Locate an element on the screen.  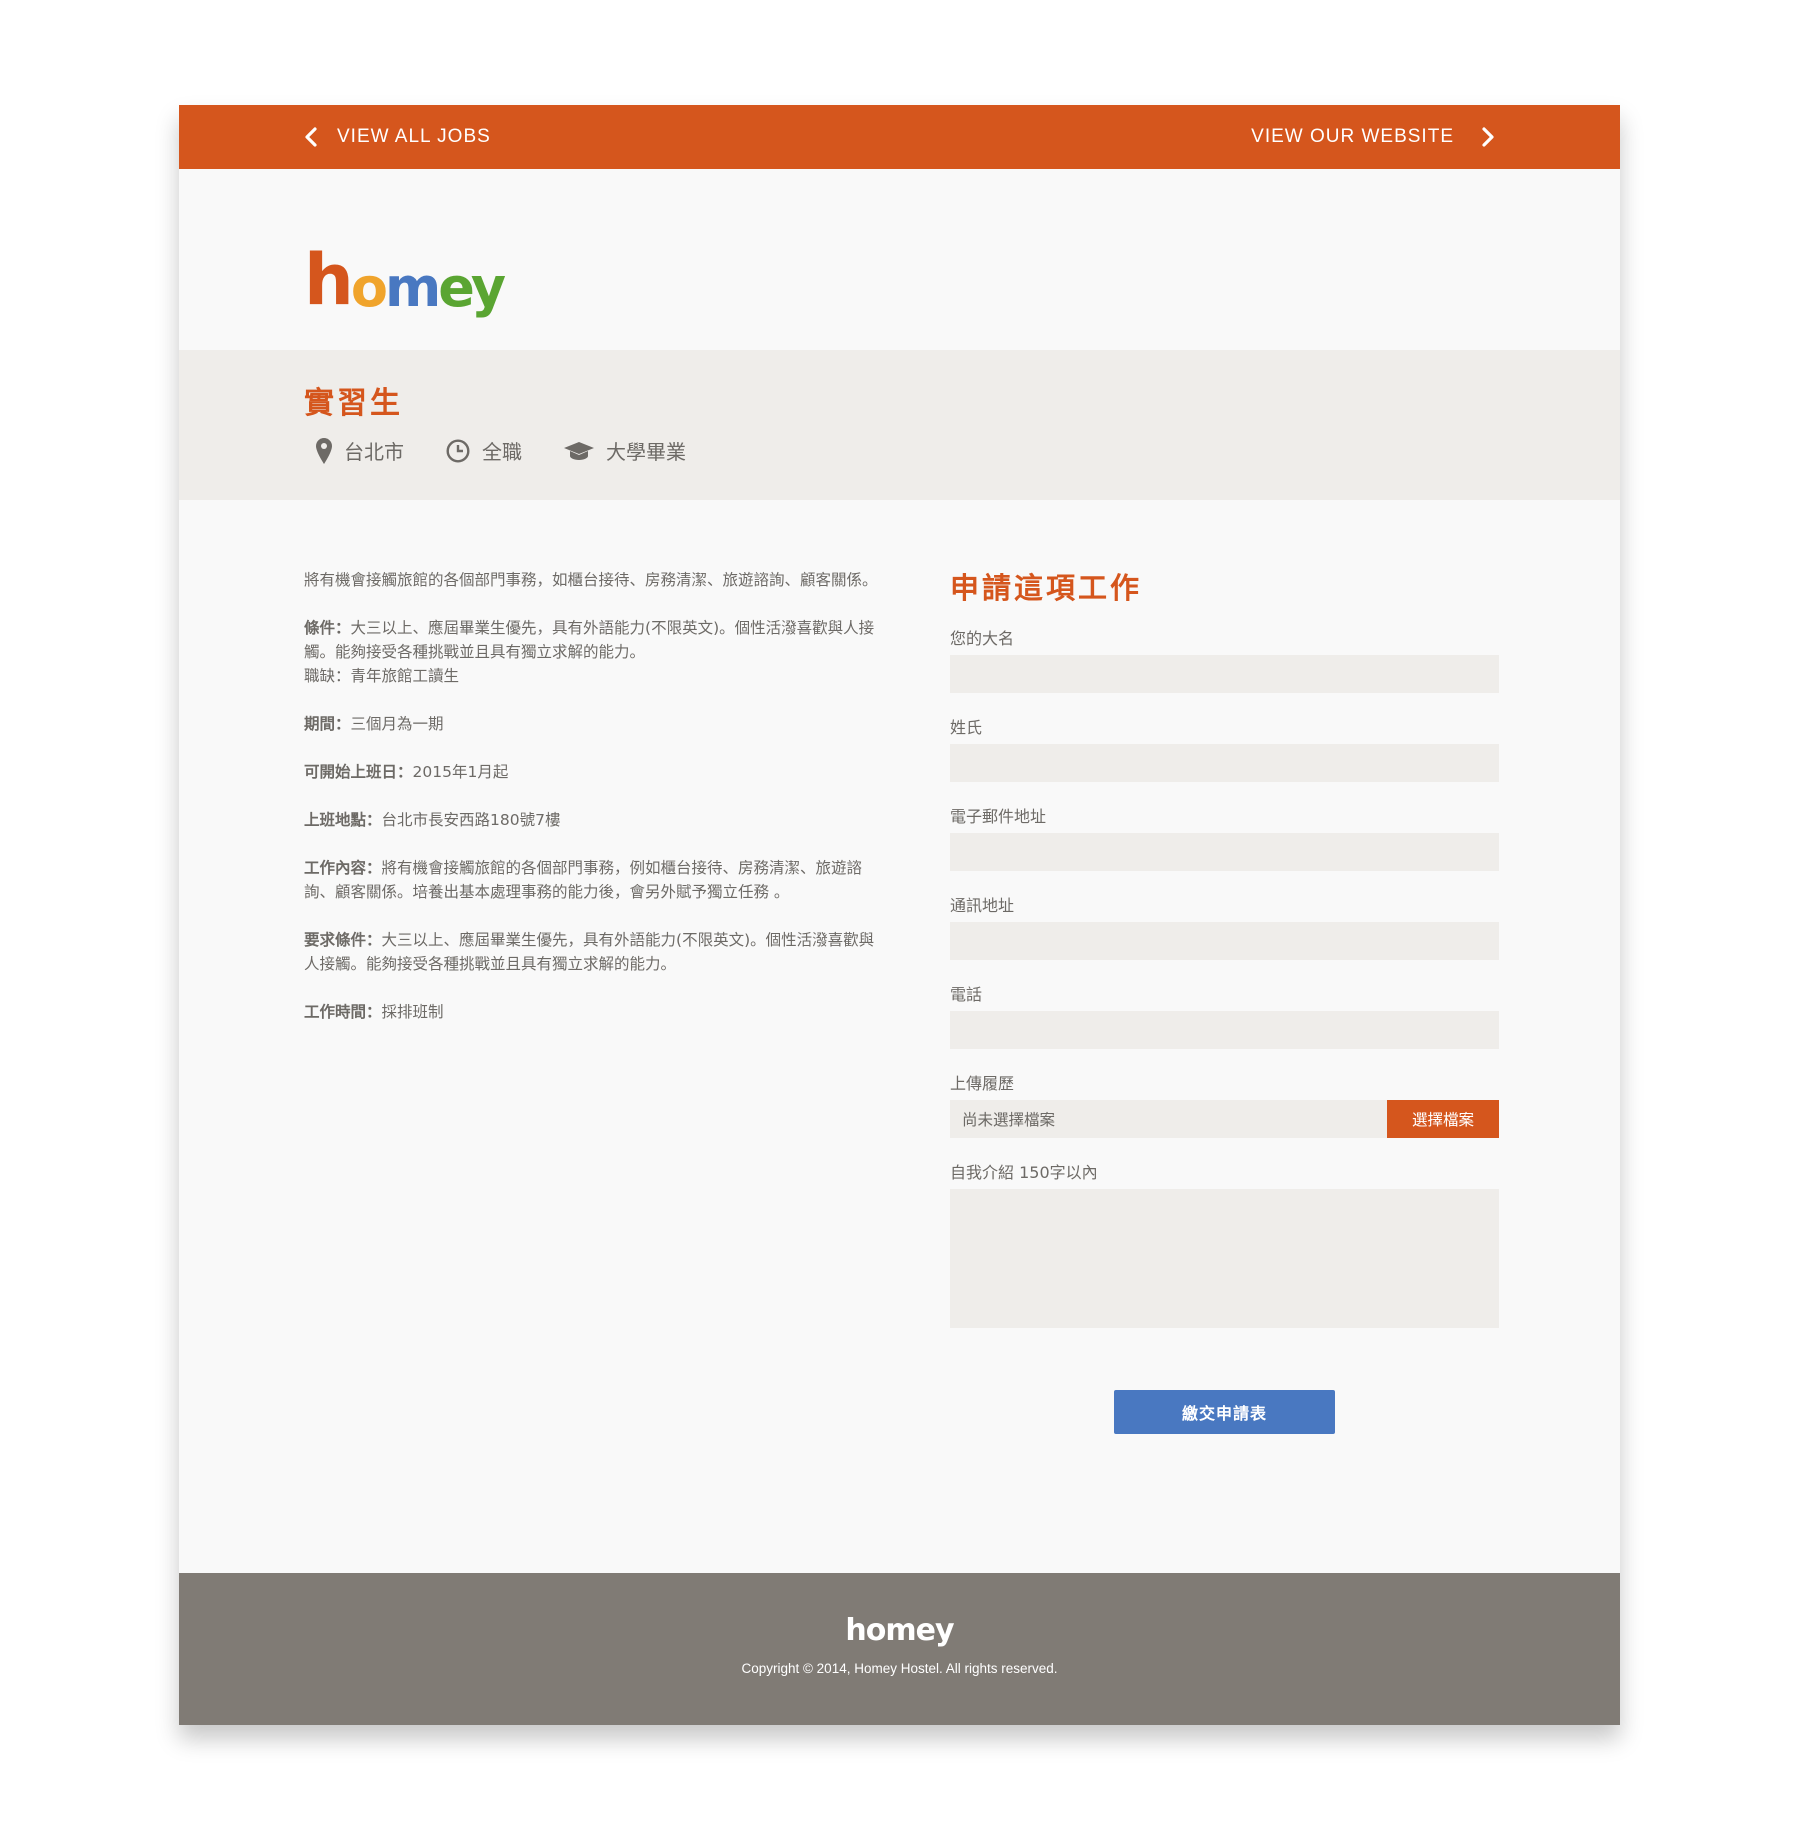
submit-button: 繳交申請表 is located at coordinates (1224, 1412).